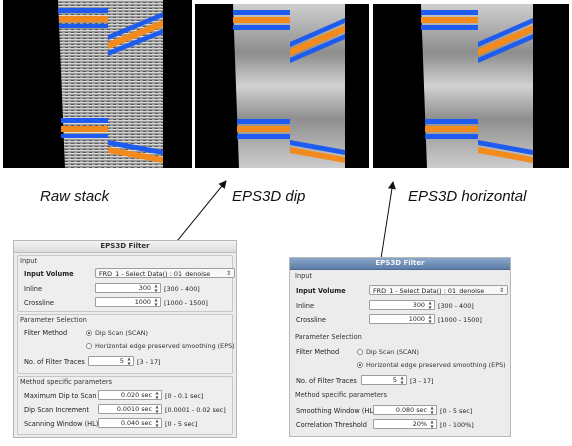 The height and width of the screenshot is (446, 572). I want to click on dip-increment-label: Dip Scan Increment, so click(56, 410).